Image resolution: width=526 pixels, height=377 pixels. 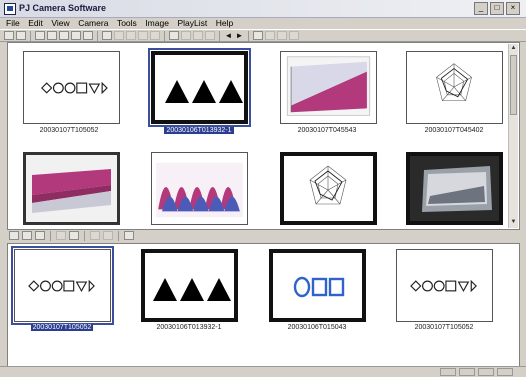 What do you see at coordinates (21, 35) in the screenshot?
I see `camera-icon` at bounding box center [21, 35].